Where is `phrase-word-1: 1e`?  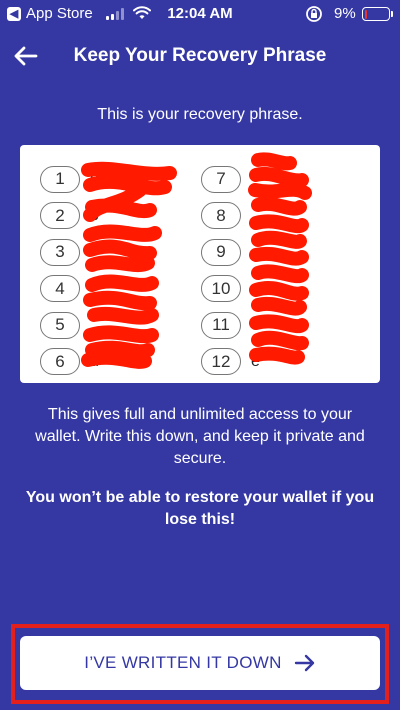
phrase-word-1: 1e is located at coordinates (69, 179).